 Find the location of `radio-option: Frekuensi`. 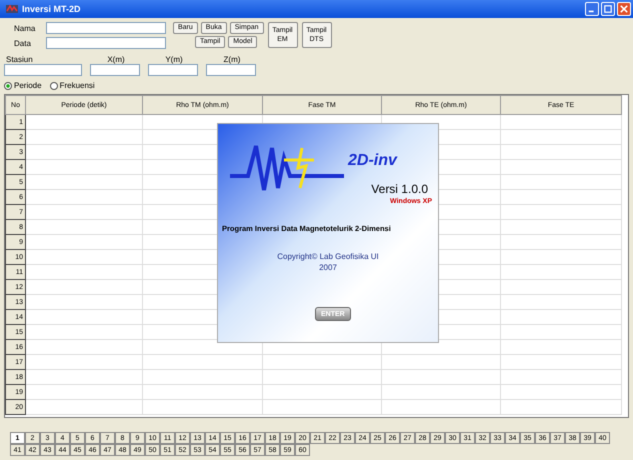

radio-option: Frekuensi is located at coordinates (72, 85).